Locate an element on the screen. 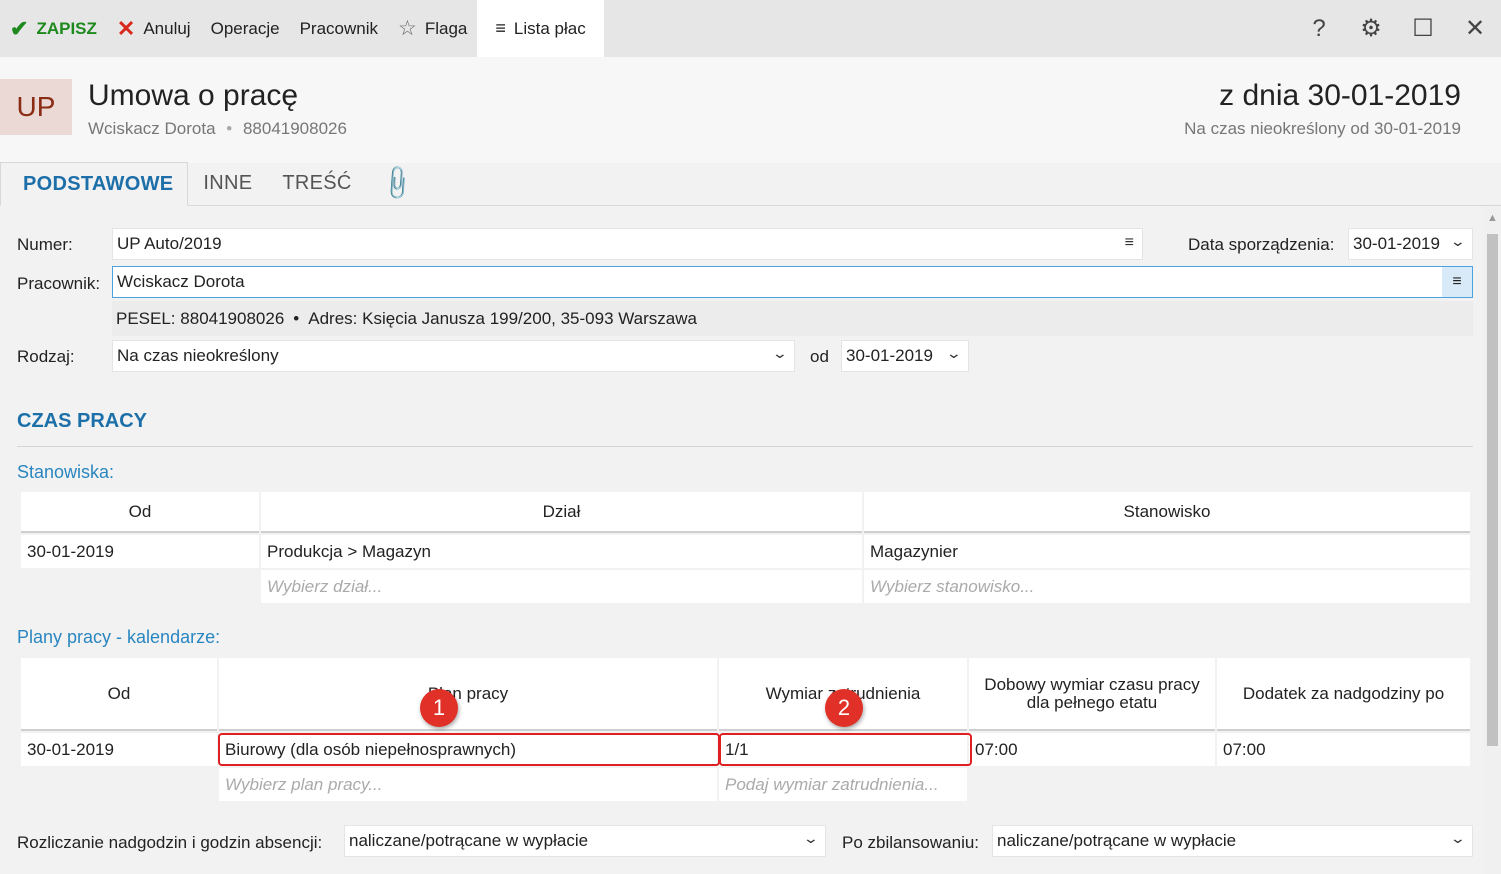  from-label: od is located at coordinates (819, 356).